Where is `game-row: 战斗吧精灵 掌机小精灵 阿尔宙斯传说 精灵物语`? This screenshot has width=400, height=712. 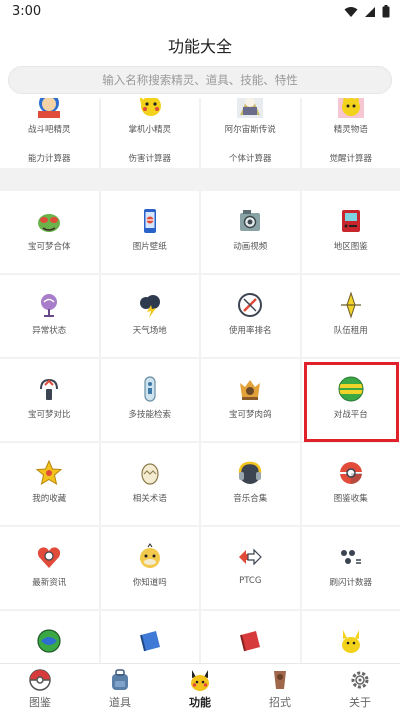 game-row: 战斗吧精灵 掌机小精灵 阿尔宙斯传说 精灵物语 is located at coordinates (200, 123).